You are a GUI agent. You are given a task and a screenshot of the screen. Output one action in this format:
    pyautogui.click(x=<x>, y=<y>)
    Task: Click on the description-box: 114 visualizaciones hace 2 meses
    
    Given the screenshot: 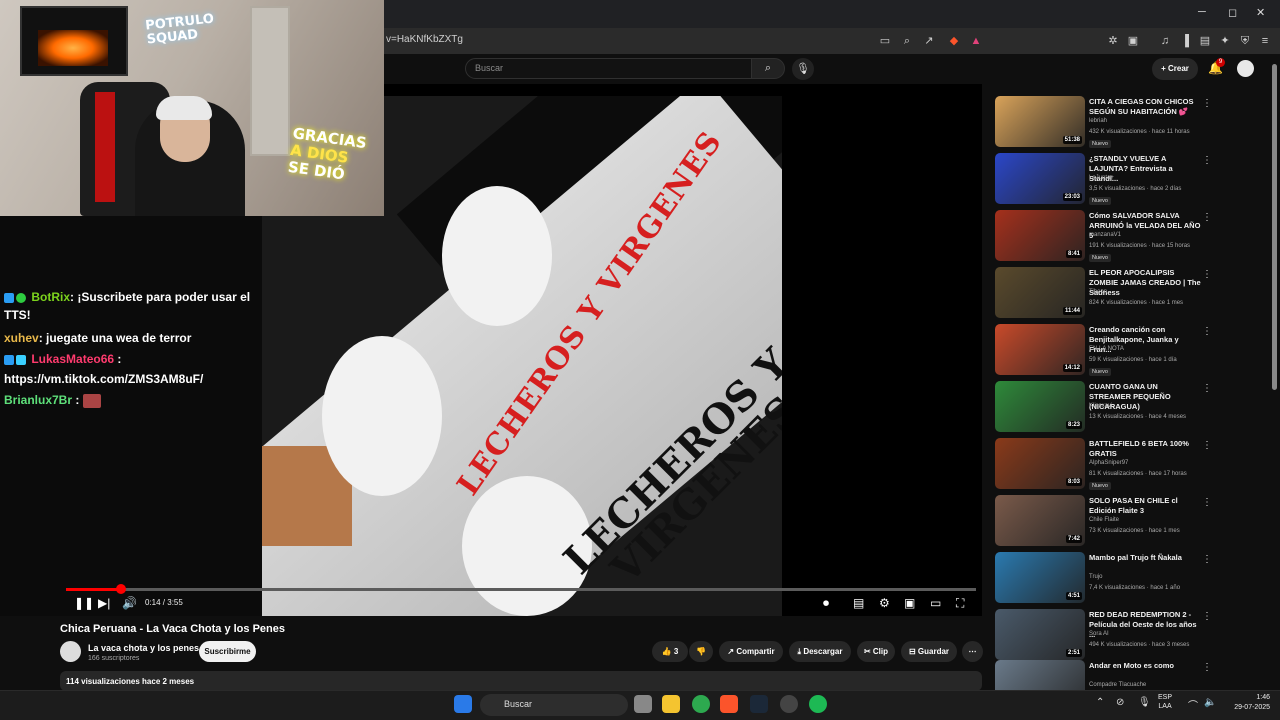 What is the action you would take?
    pyautogui.click(x=521, y=681)
    